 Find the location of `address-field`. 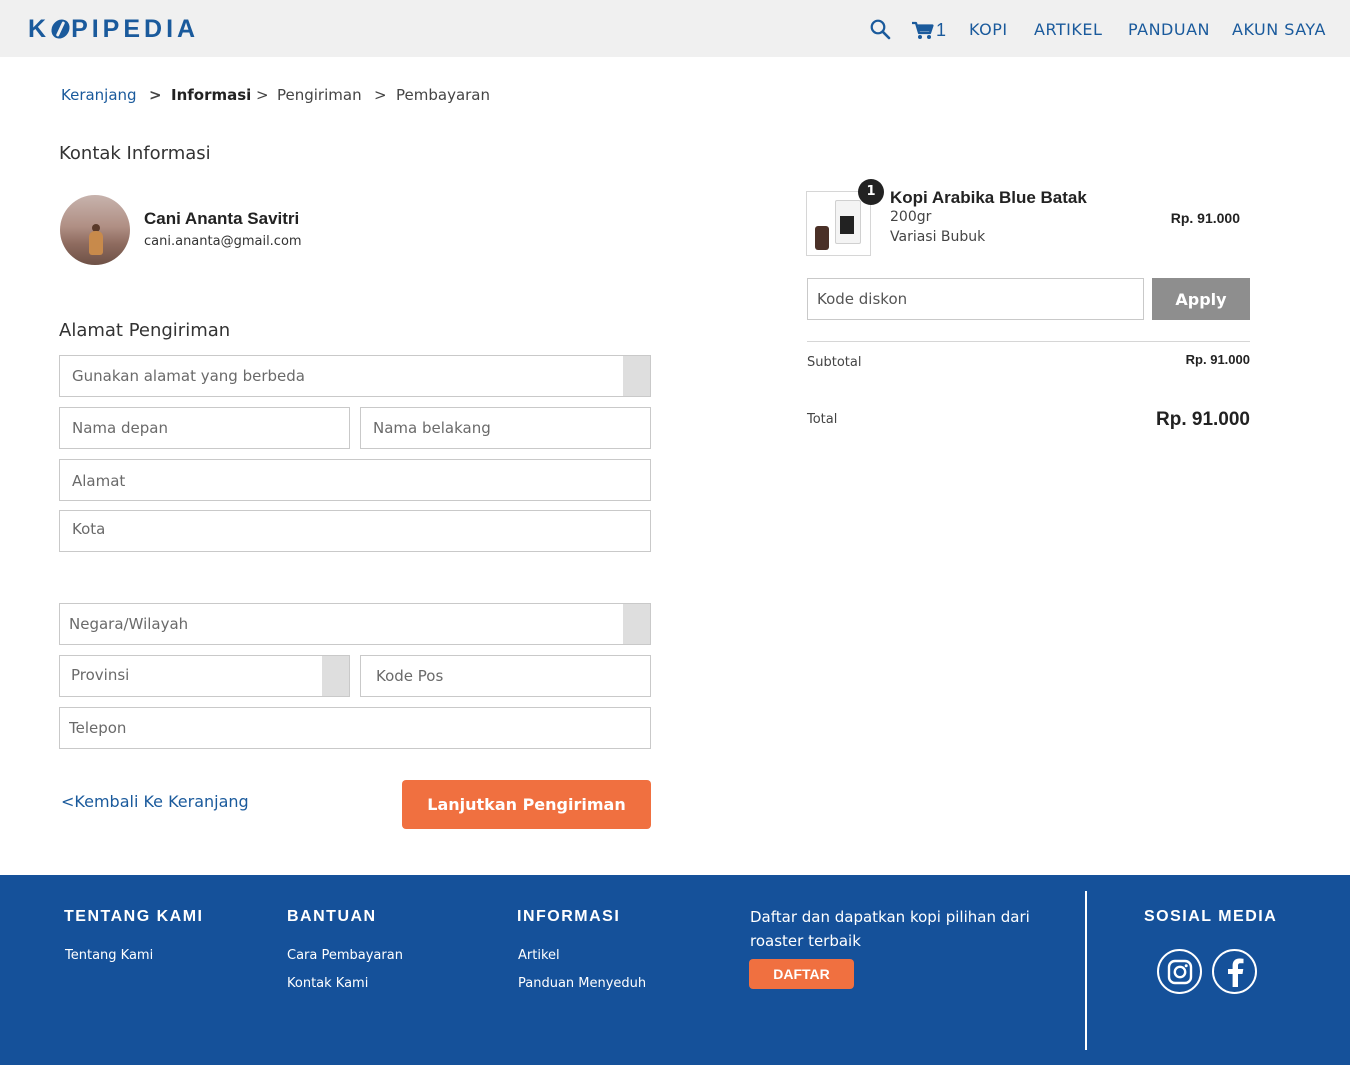

address-field is located at coordinates (355, 480).